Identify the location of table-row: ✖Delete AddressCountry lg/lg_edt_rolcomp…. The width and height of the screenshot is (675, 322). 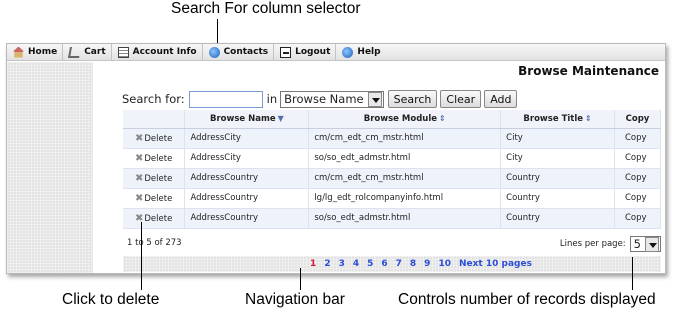
(392, 198).